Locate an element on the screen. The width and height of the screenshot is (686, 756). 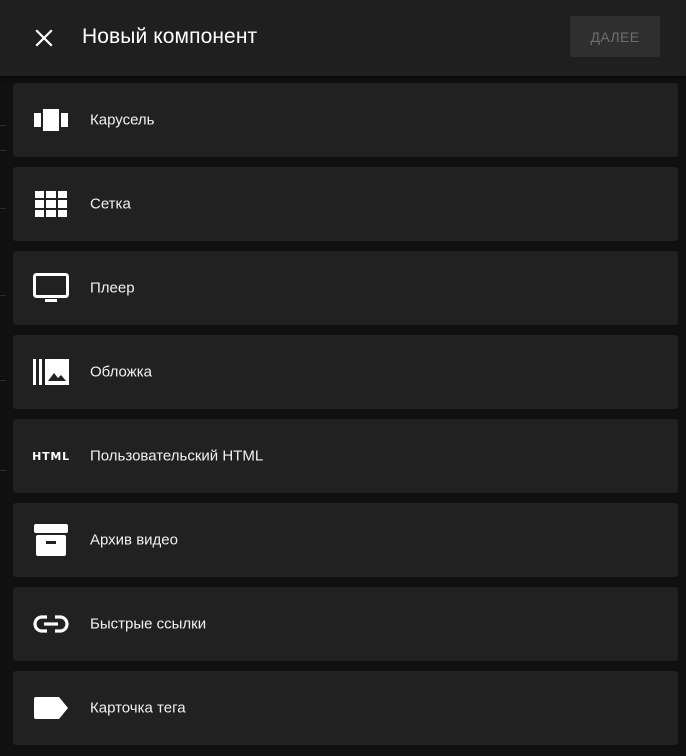
html-icon: HTML is located at coordinates (51, 456).